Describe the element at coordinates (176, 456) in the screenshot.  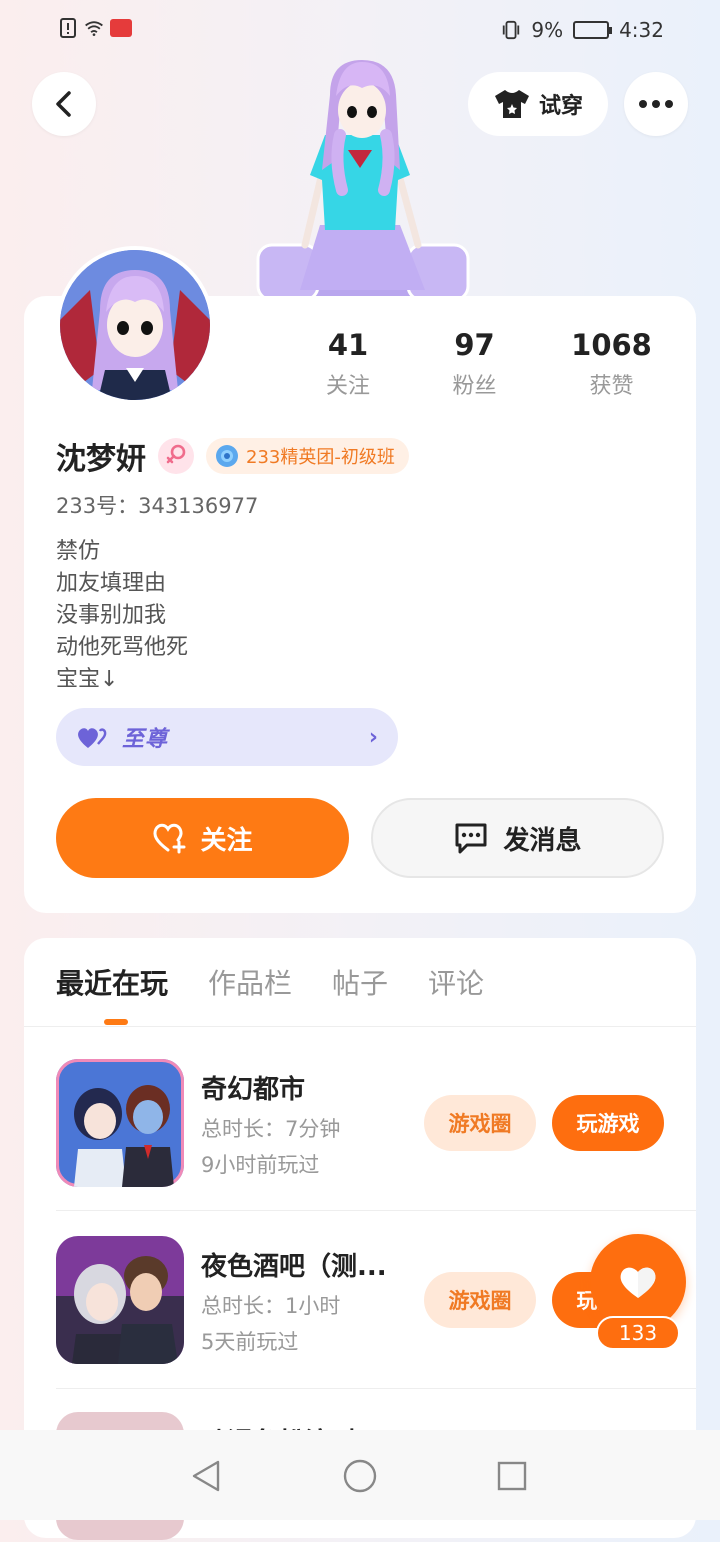
I see `female-icon` at that location.